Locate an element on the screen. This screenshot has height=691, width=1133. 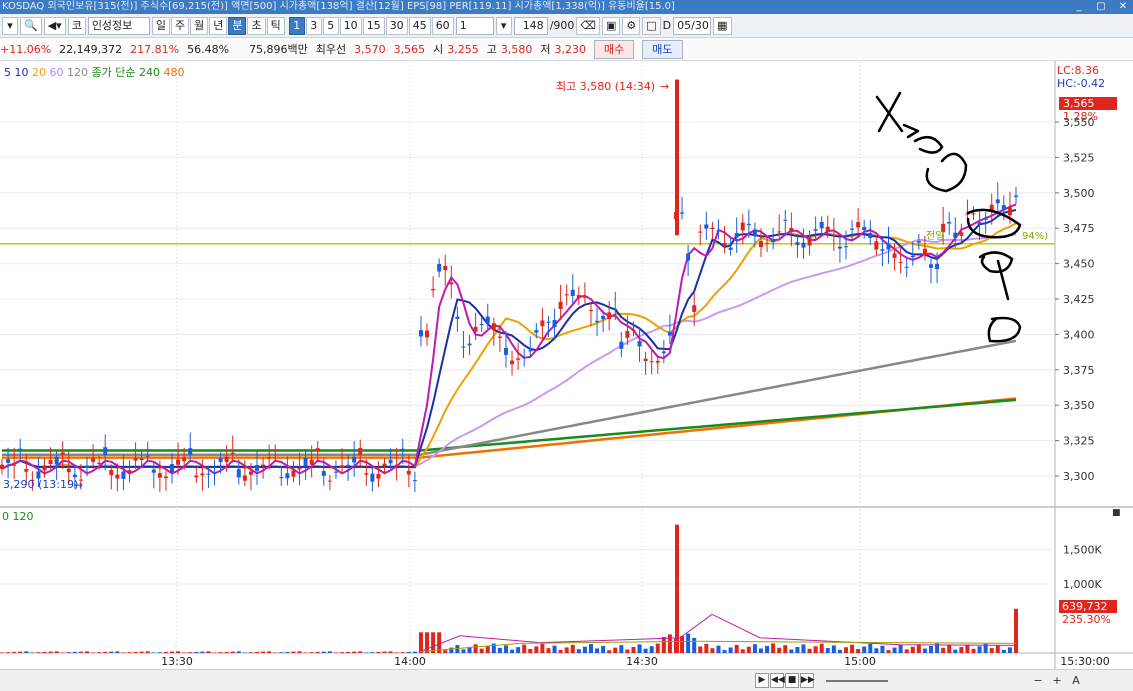
time-tick-label: 14:00 is located at coordinates (410, 661).